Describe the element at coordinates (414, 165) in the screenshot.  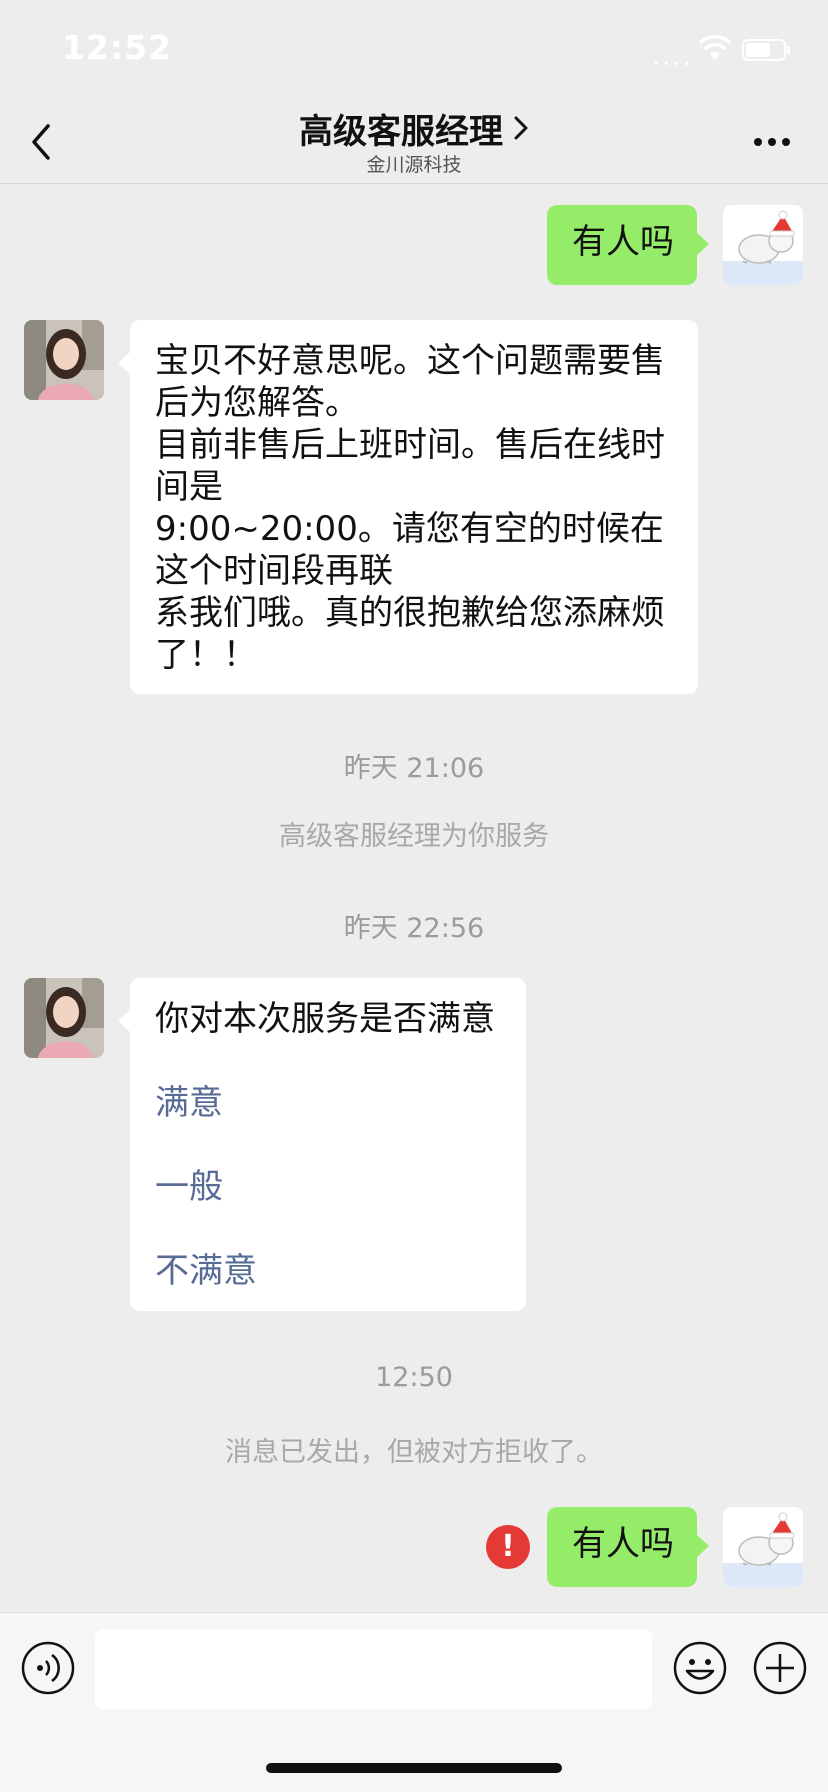
I see `chat-subtitle: 金川源科技` at that location.